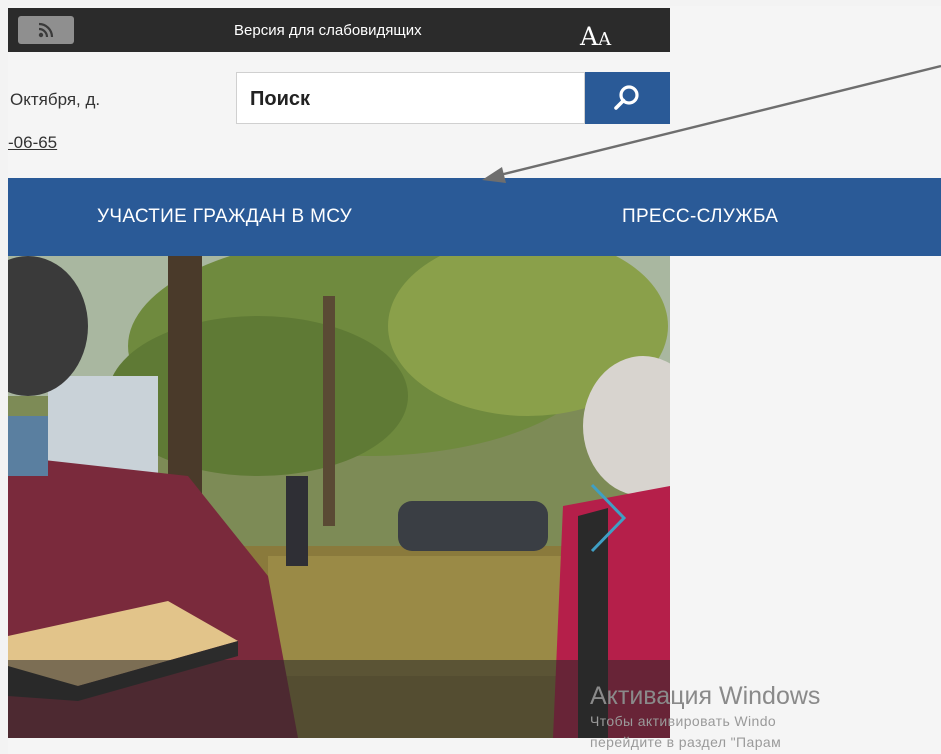  I want to click on address-text: Октября, д., so click(55, 99).